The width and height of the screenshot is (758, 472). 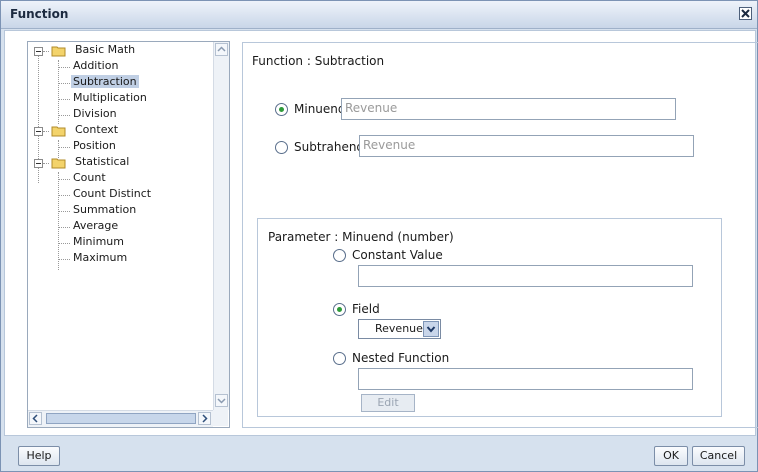 What do you see at coordinates (508, 109) in the screenshot?
I see `minuend-field: Revenue` at bounding box center [508, 109].